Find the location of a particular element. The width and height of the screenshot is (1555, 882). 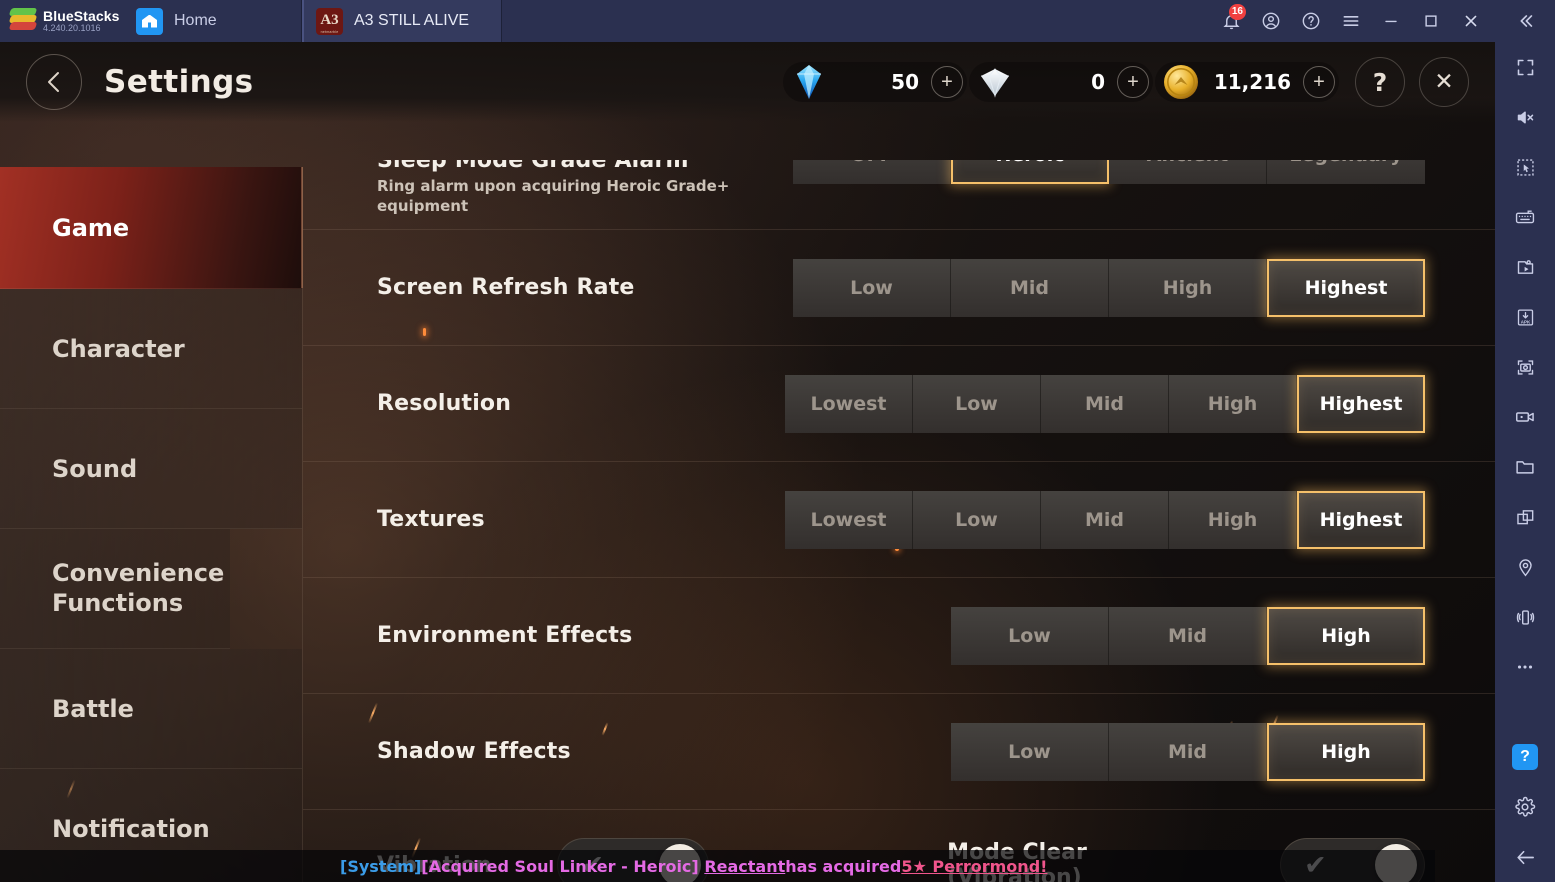

setting-label: Screen Refresh Rate is located at coordinates (506, 287).